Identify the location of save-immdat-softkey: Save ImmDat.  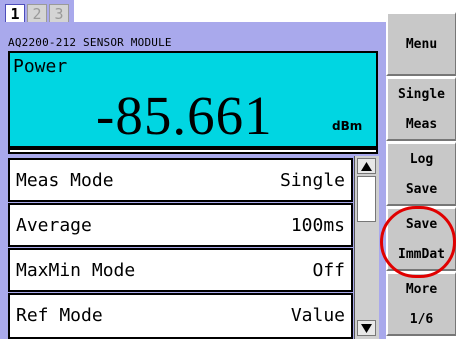
(421, 239).